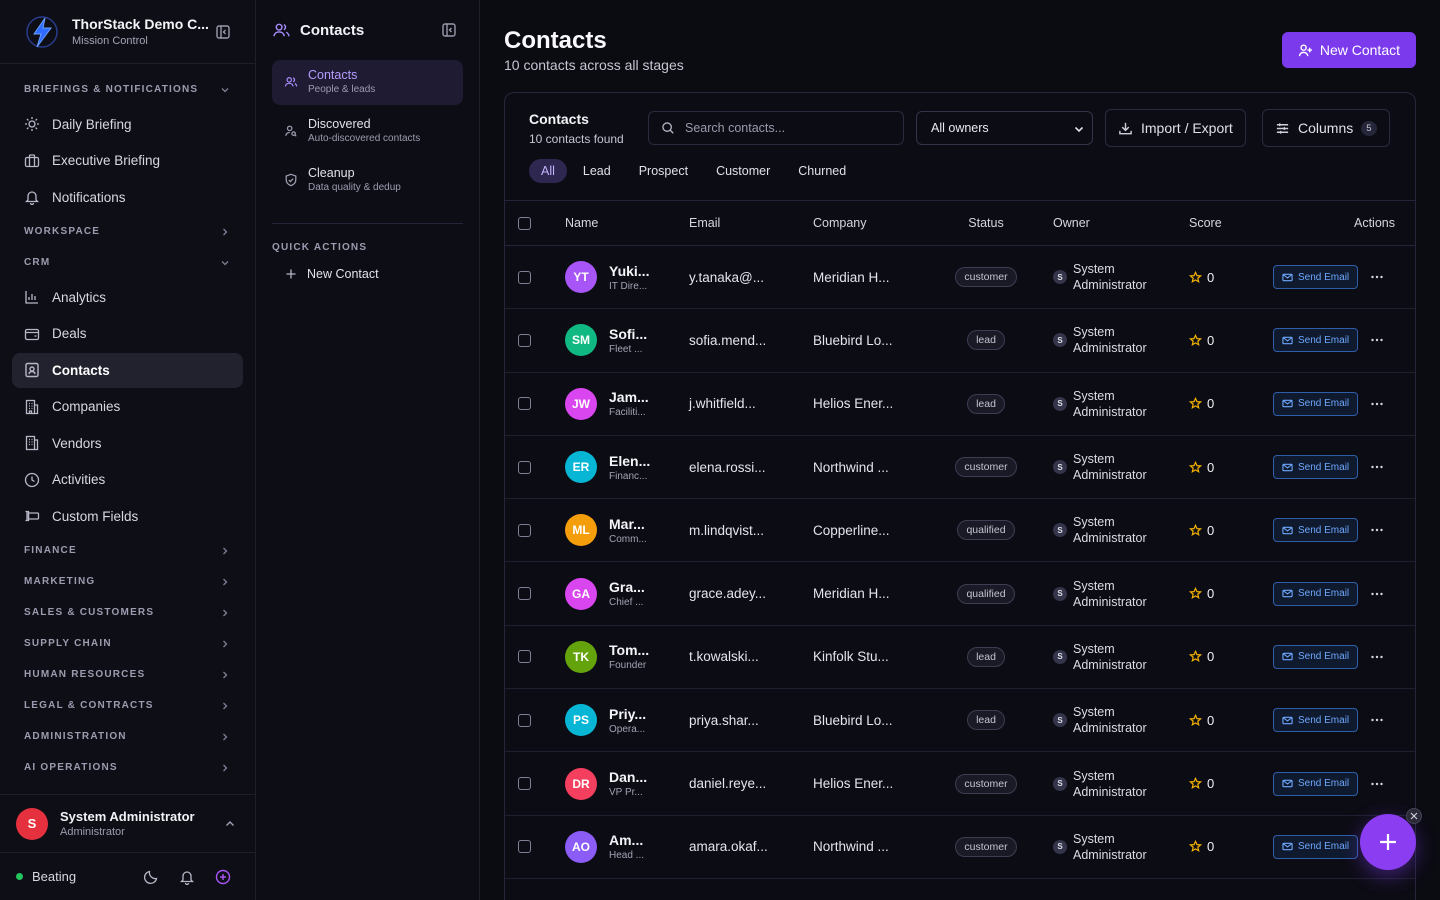 Image resolution: width=1440 pixels, height=900 pixels. Describe the element at coordinates (187, 877) in the screenshot. I see `bell-icon` at that location.